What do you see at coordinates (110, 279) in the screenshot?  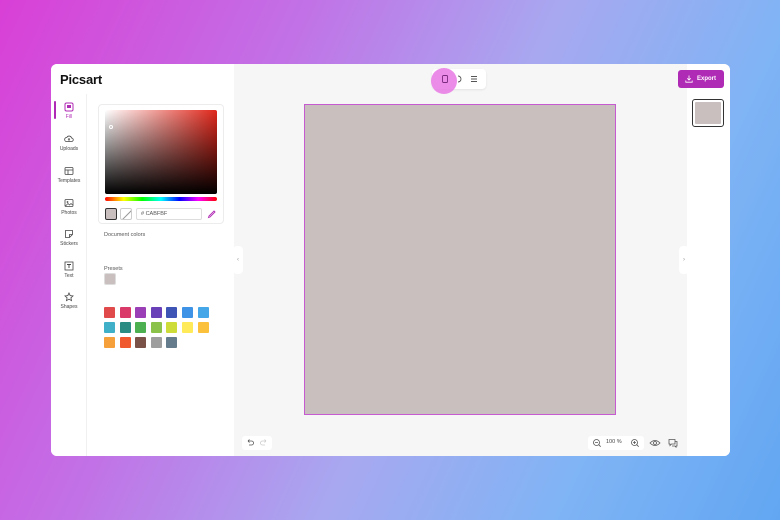 I see `document-color-swatch` at bounding box center [110, 279].